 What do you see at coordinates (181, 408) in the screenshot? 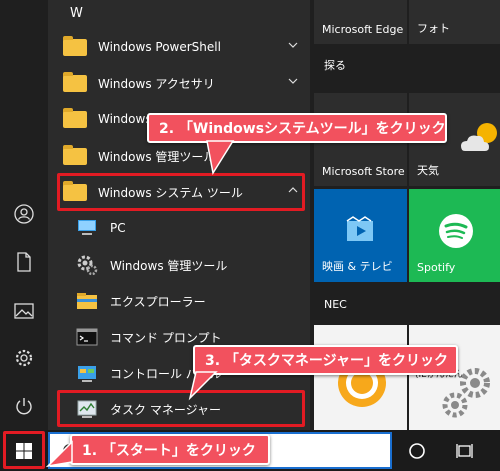
I see `highlight-task-manager` at bounding box center [181, 408].